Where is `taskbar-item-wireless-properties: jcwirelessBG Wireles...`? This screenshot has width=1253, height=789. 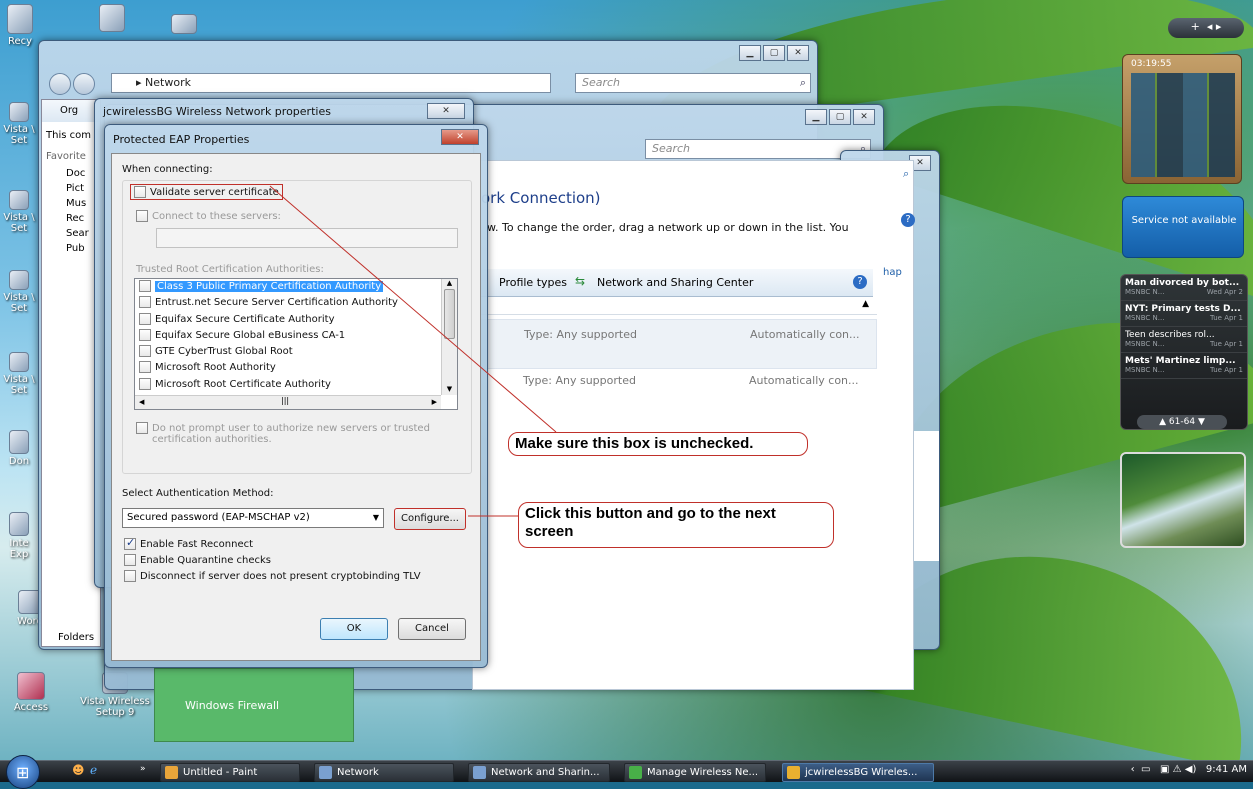 taskbar-item-wireless-properties: jcwirelessBG Wireles... is located at coordinates (858, 772).